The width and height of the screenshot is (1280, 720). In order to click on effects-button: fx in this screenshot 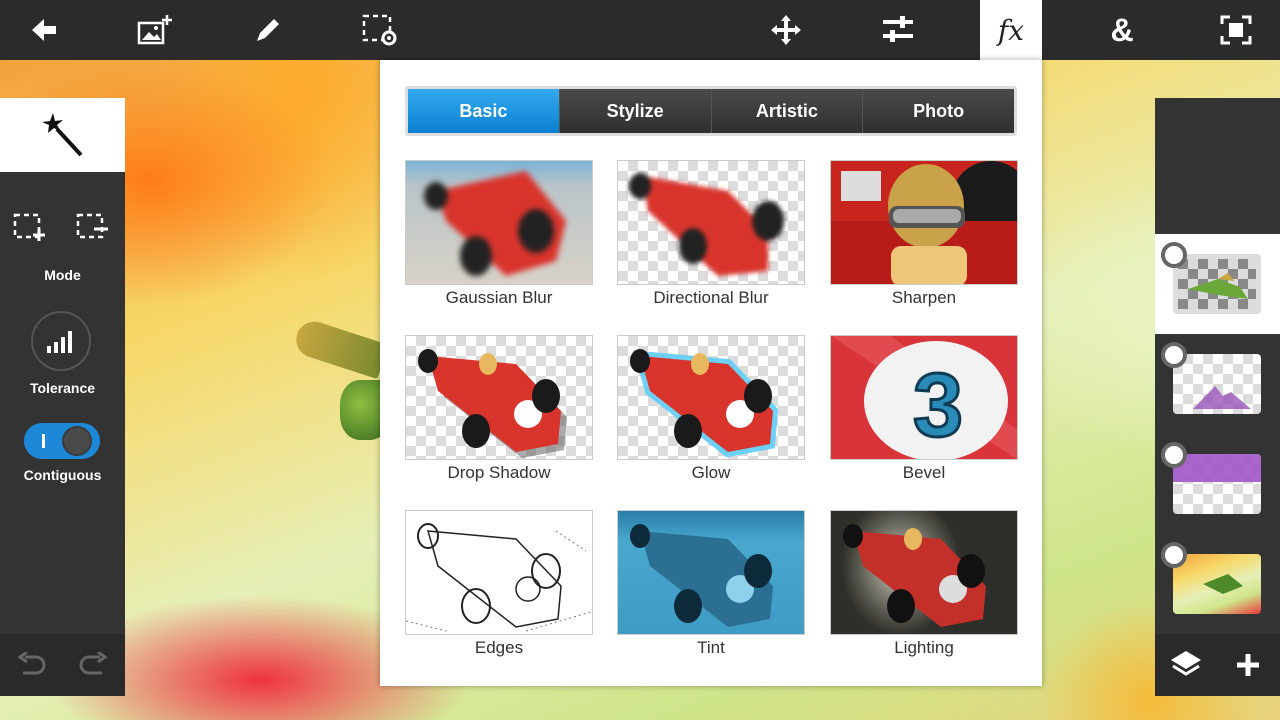, I will do `click(1011, 30)`.